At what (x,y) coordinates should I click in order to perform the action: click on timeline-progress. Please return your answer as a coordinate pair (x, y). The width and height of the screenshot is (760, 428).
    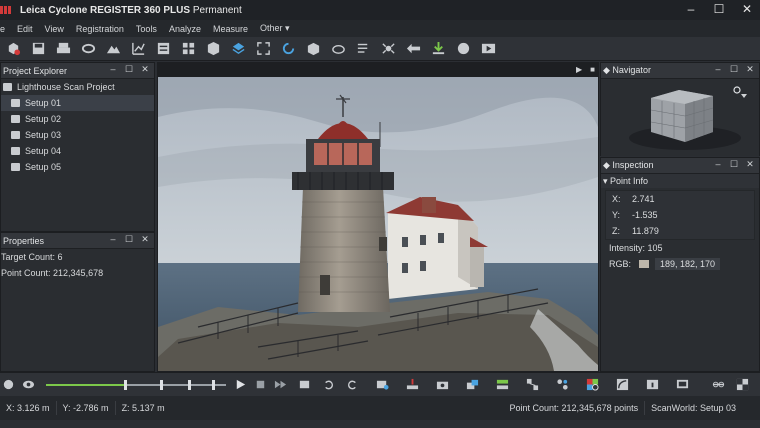
    Looking at the image, I should click on (85, 384).